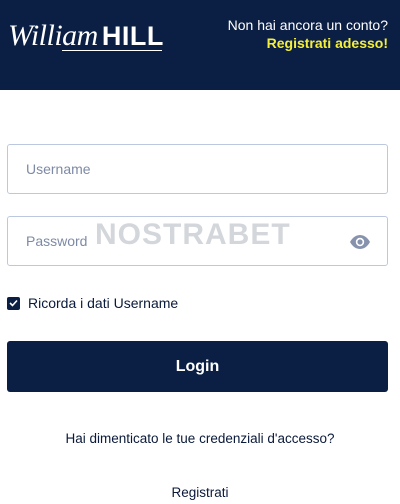 This screenshot has height=504, width=400. I want to click on register-link: Registrati, so click(200, 492).